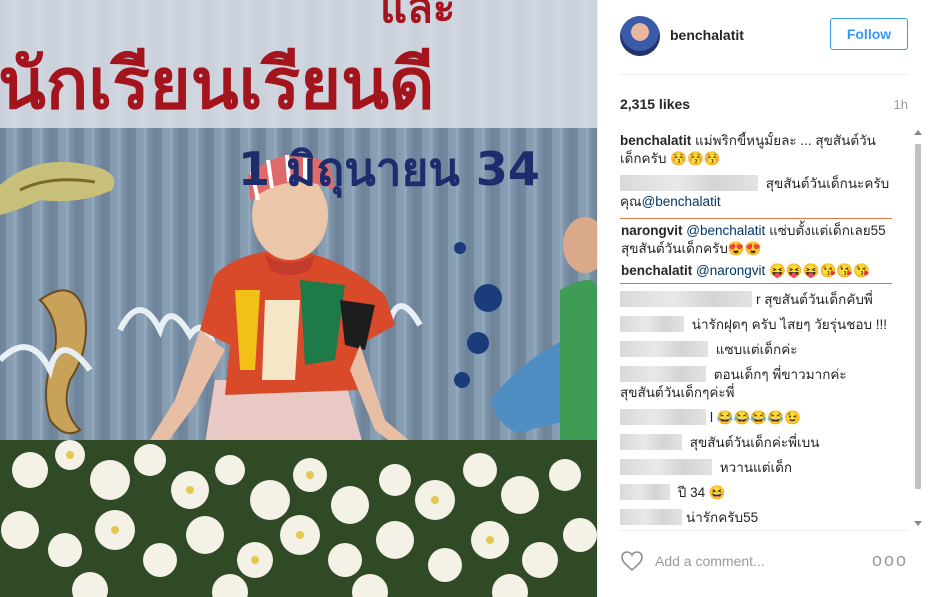 This screenshot has width=928, height=597. Describe the element at coordinates (707, 35) in the screenshot. I see `username-link: benchalatit` at that location.